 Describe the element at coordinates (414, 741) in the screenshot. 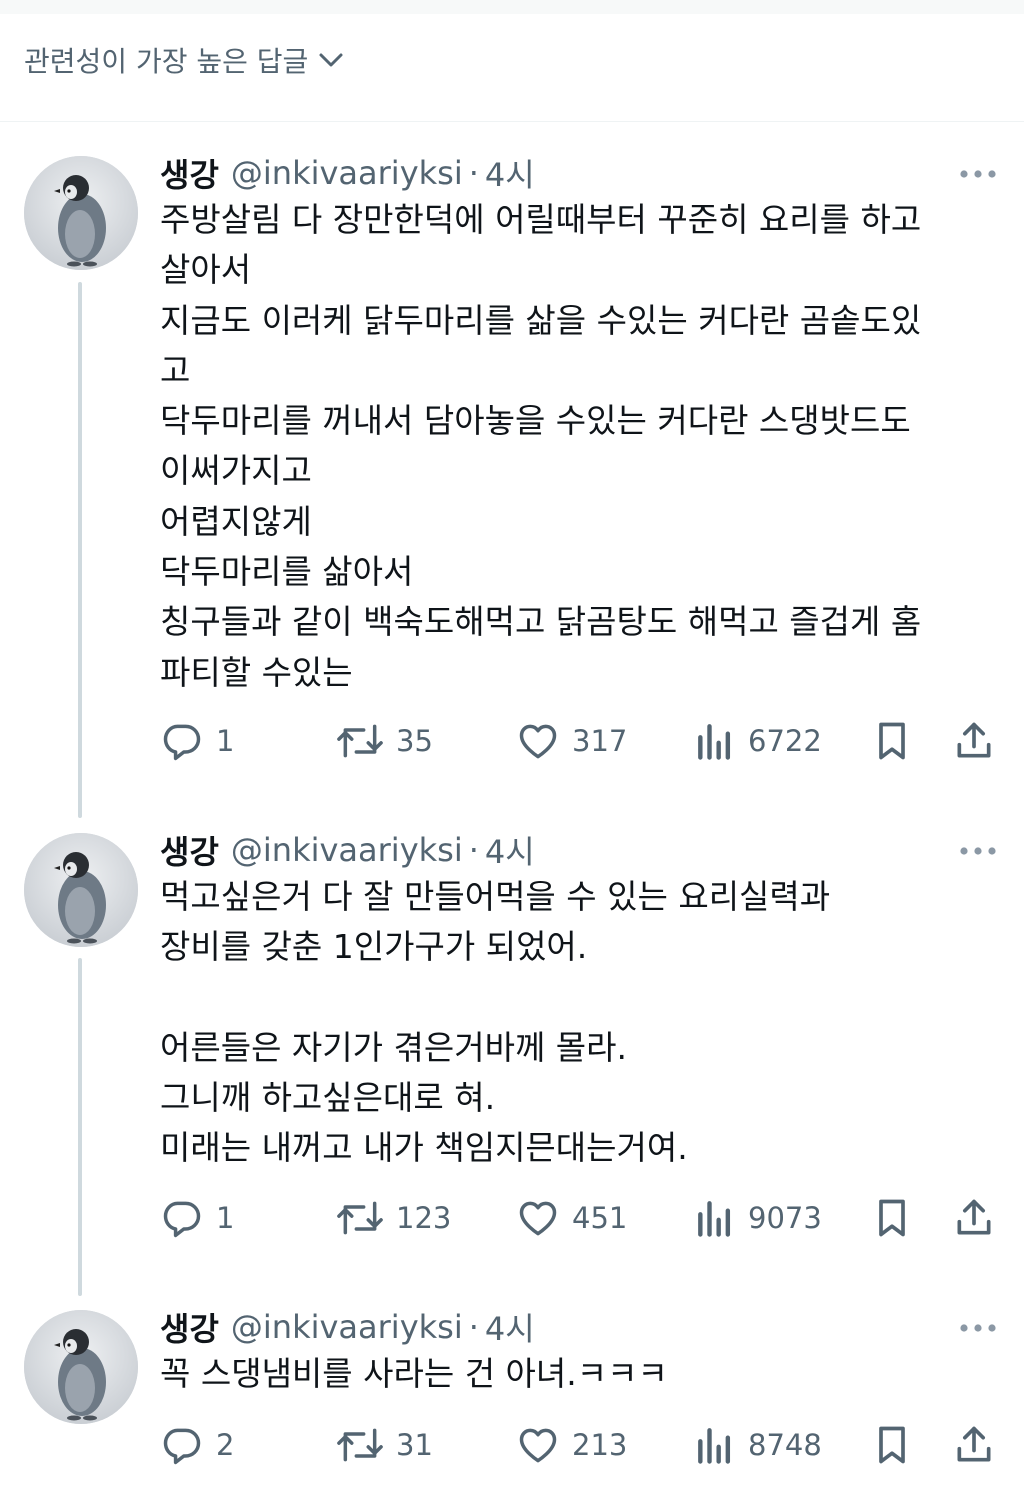

I see `retweet-count: 35` at that location.